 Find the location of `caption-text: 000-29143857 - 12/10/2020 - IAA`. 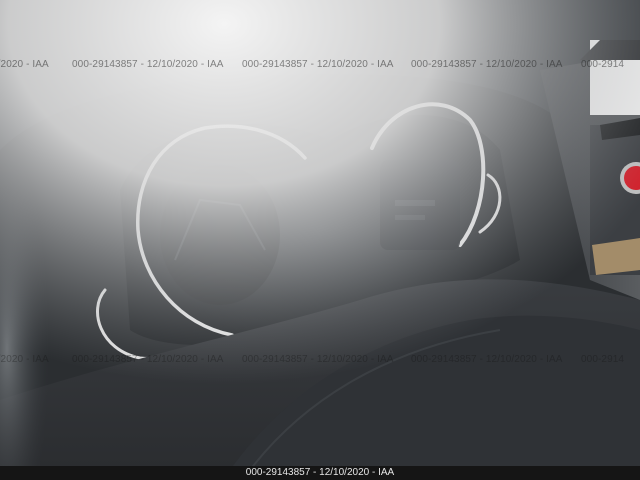

caption-text: 000-29143857 - 12/10/2020 - IAA is located at coordinates (320, 472).